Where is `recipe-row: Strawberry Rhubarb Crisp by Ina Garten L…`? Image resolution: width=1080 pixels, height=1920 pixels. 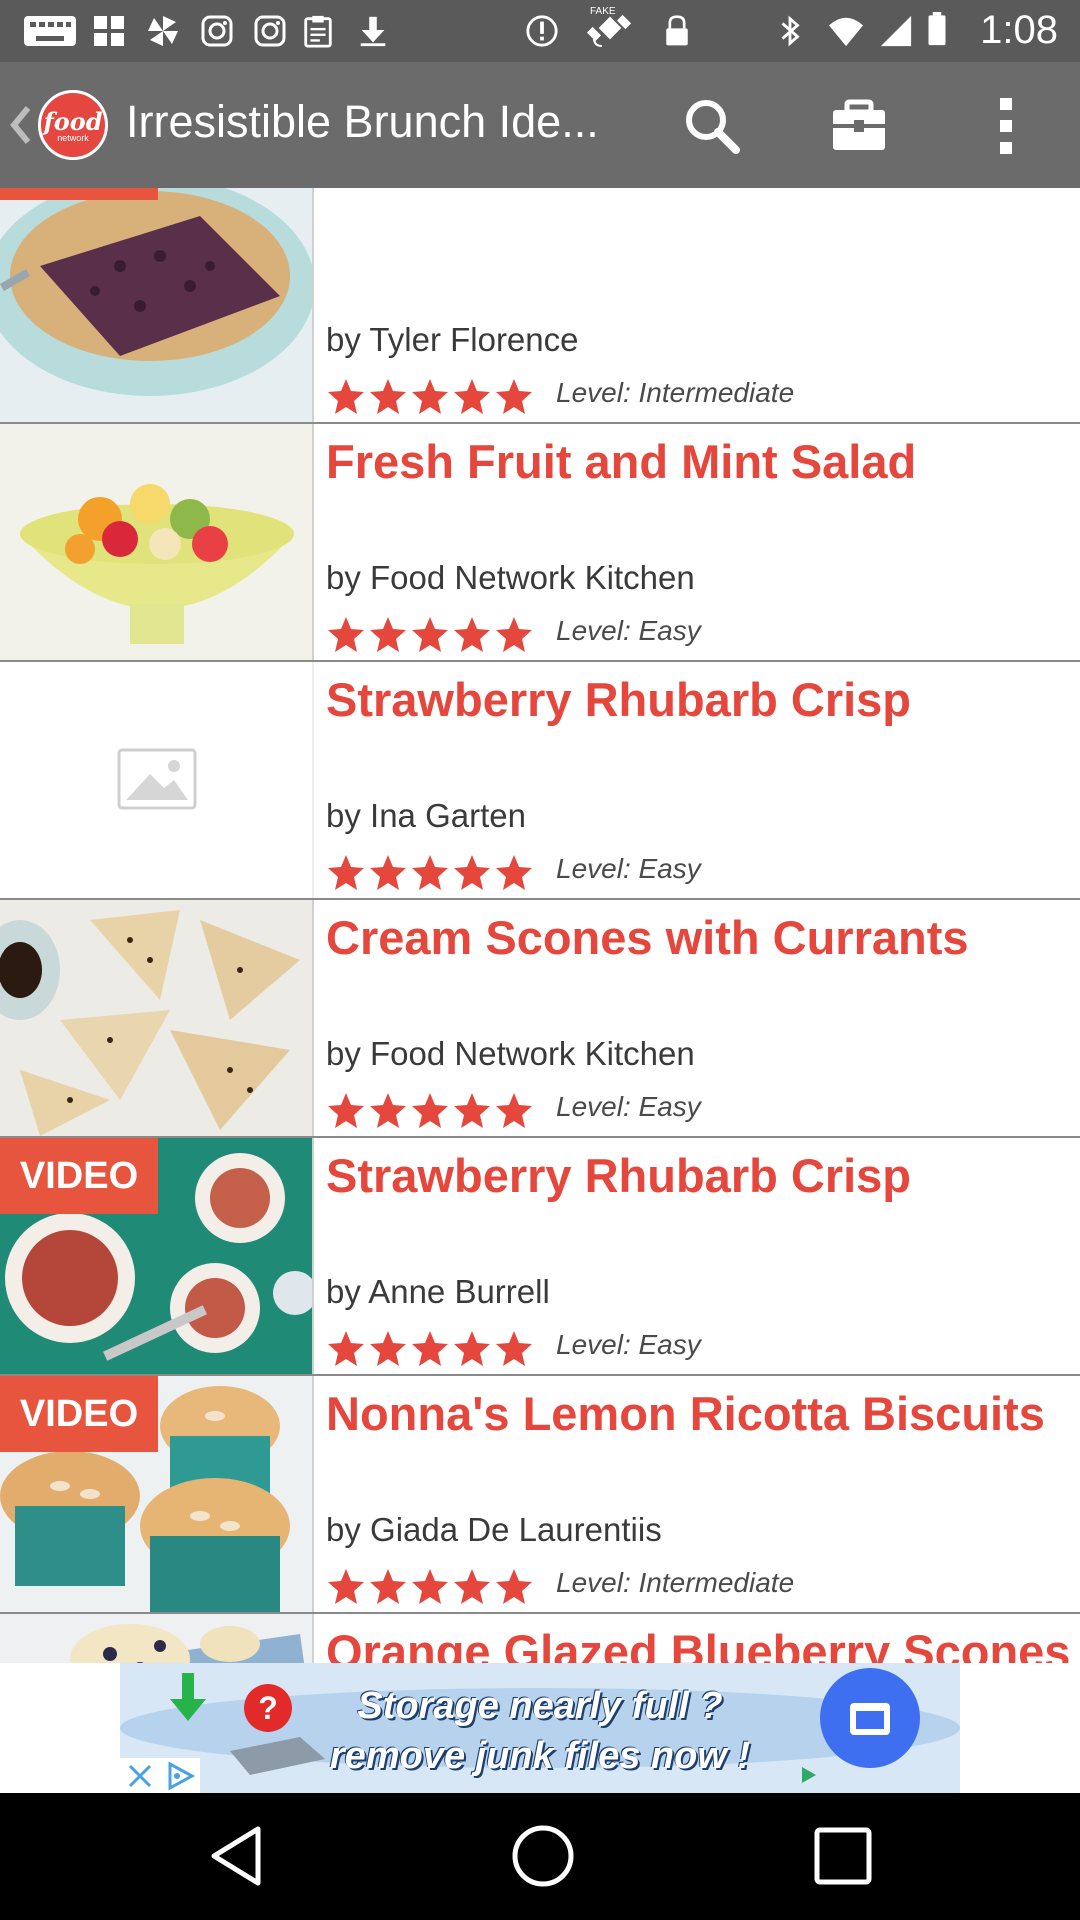 recipe-row: Strawberry Rhubarb Crisp by Ina Garten L… is located at coordinates (540, 781).